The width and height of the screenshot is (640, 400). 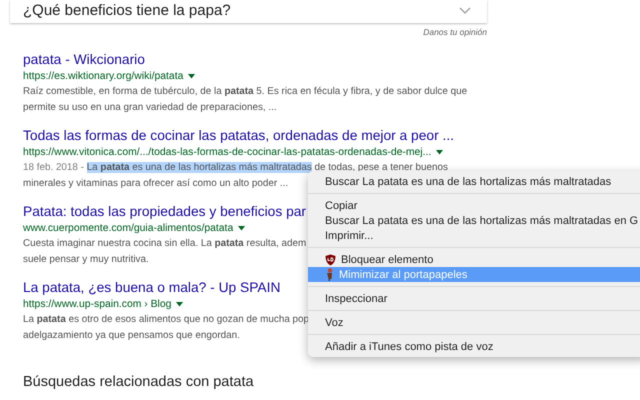 What do you see at coordinates (235, 168) in the screenshot?
I see `result-snippet: 18 feb. 2018 - La patata es una de las hortalizas más maltratadas de todas, pese a tener buenos` at bounding box center [235, 168].